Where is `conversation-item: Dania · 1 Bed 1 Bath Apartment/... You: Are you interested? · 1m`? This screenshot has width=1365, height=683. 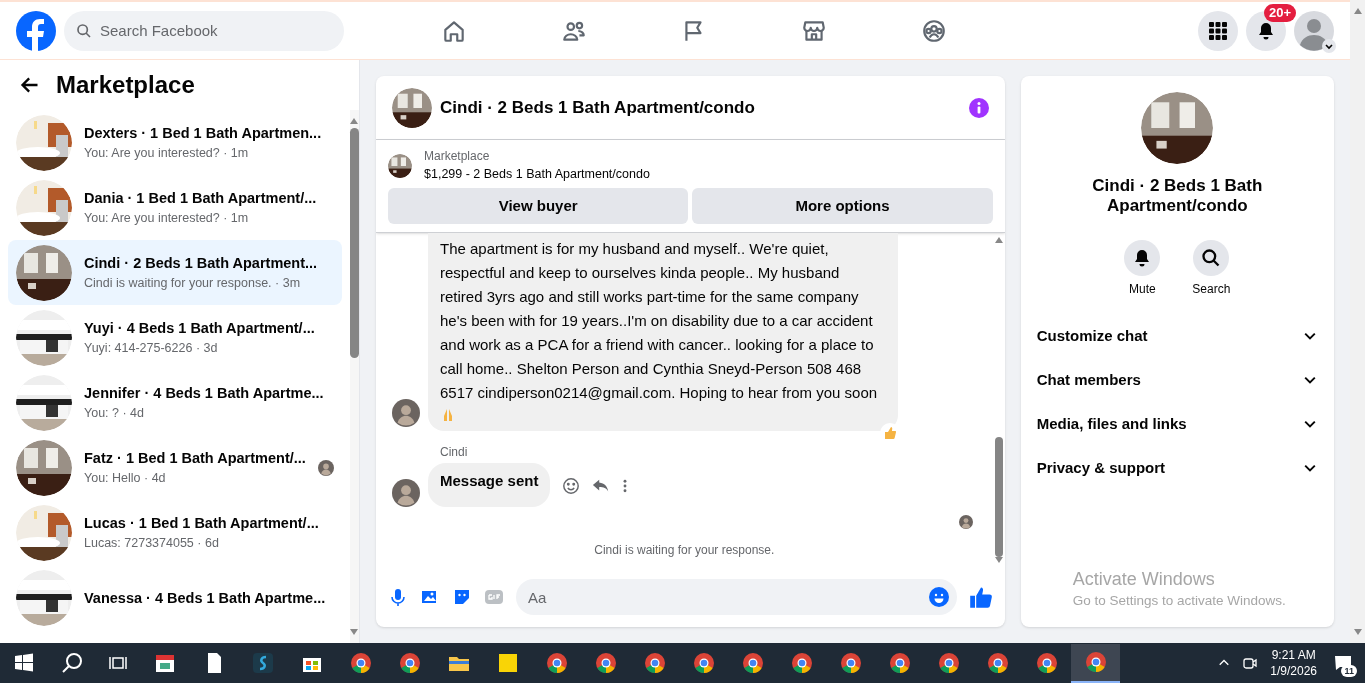 conversation-item: Dania · 1 Bed 1 Bath Apartment/... You: Are you interested? · 1m is located at coordinates (175, 207).